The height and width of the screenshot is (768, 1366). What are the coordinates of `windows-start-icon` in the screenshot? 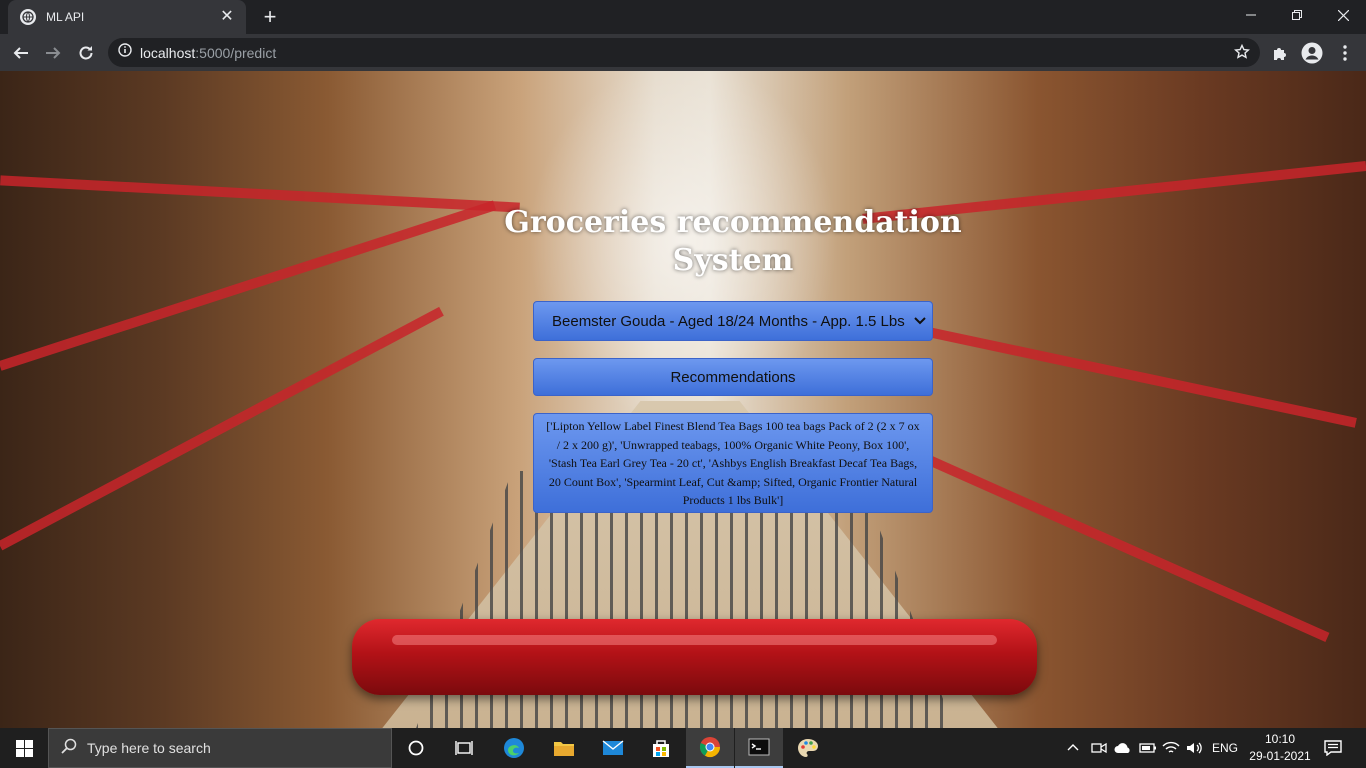 It's located at (24, 748).